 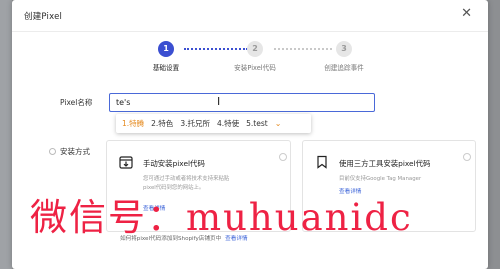 What do you see at coordinates (228, 123) in the screenshot?
I see `ime-candidate: 4.特使` at bounding box center [228, 123].